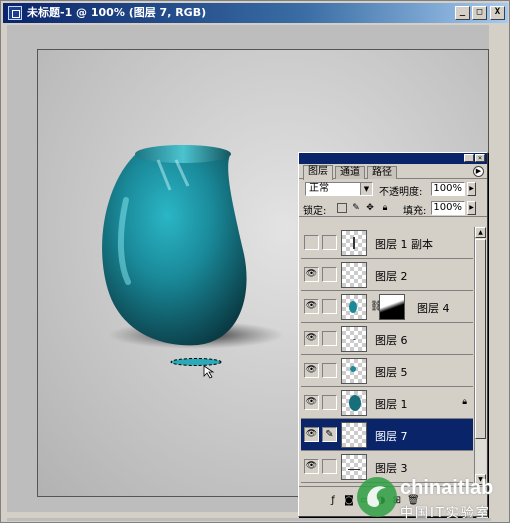 This screenshot has width=510, height=523. Describe the element at coordinates (448, 189) in the screenshot. I see `opacity-field: 100%` at that location.